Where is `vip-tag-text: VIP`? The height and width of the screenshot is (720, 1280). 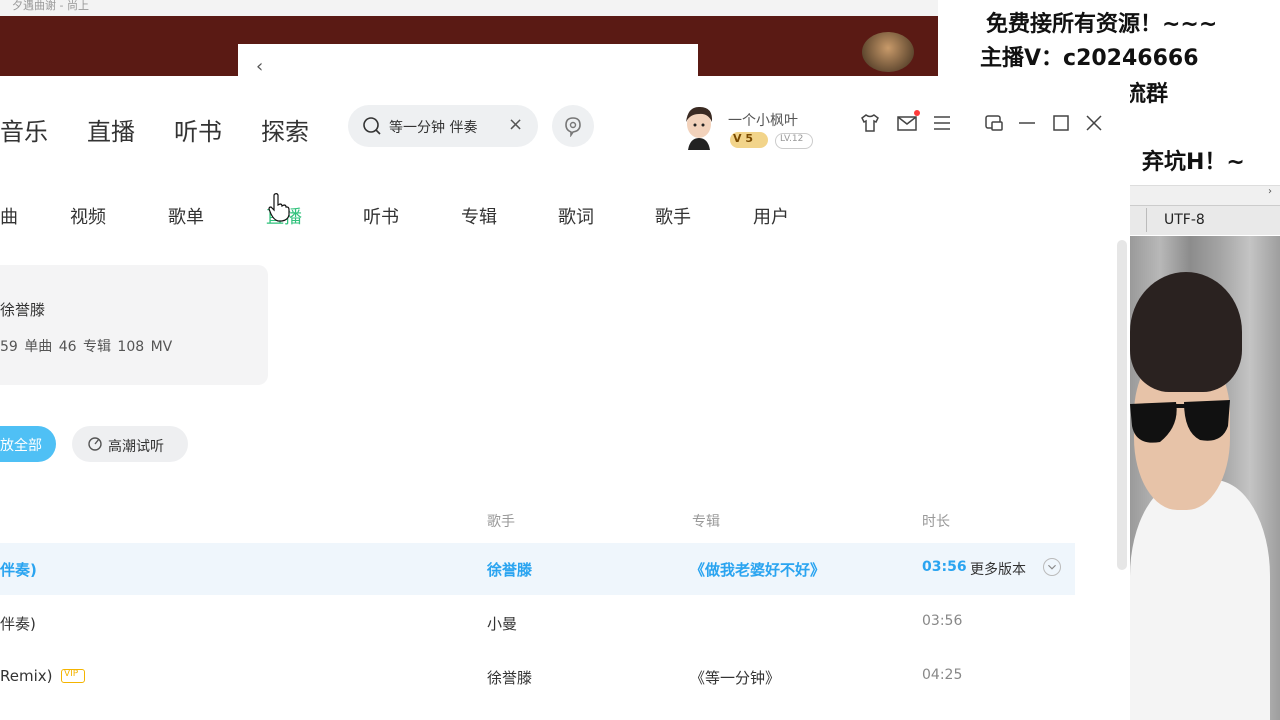 vip-tag-text: VIP is located at coordinates (71, 674).